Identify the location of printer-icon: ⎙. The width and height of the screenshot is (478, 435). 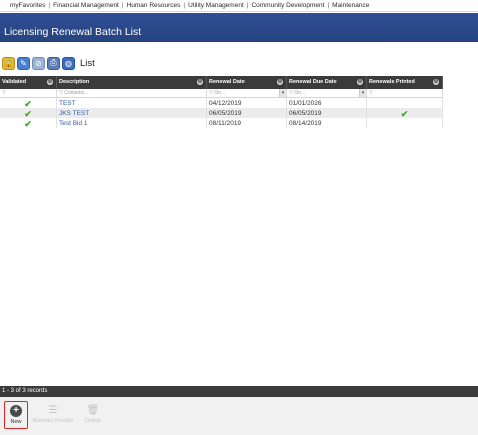
(53, 63).